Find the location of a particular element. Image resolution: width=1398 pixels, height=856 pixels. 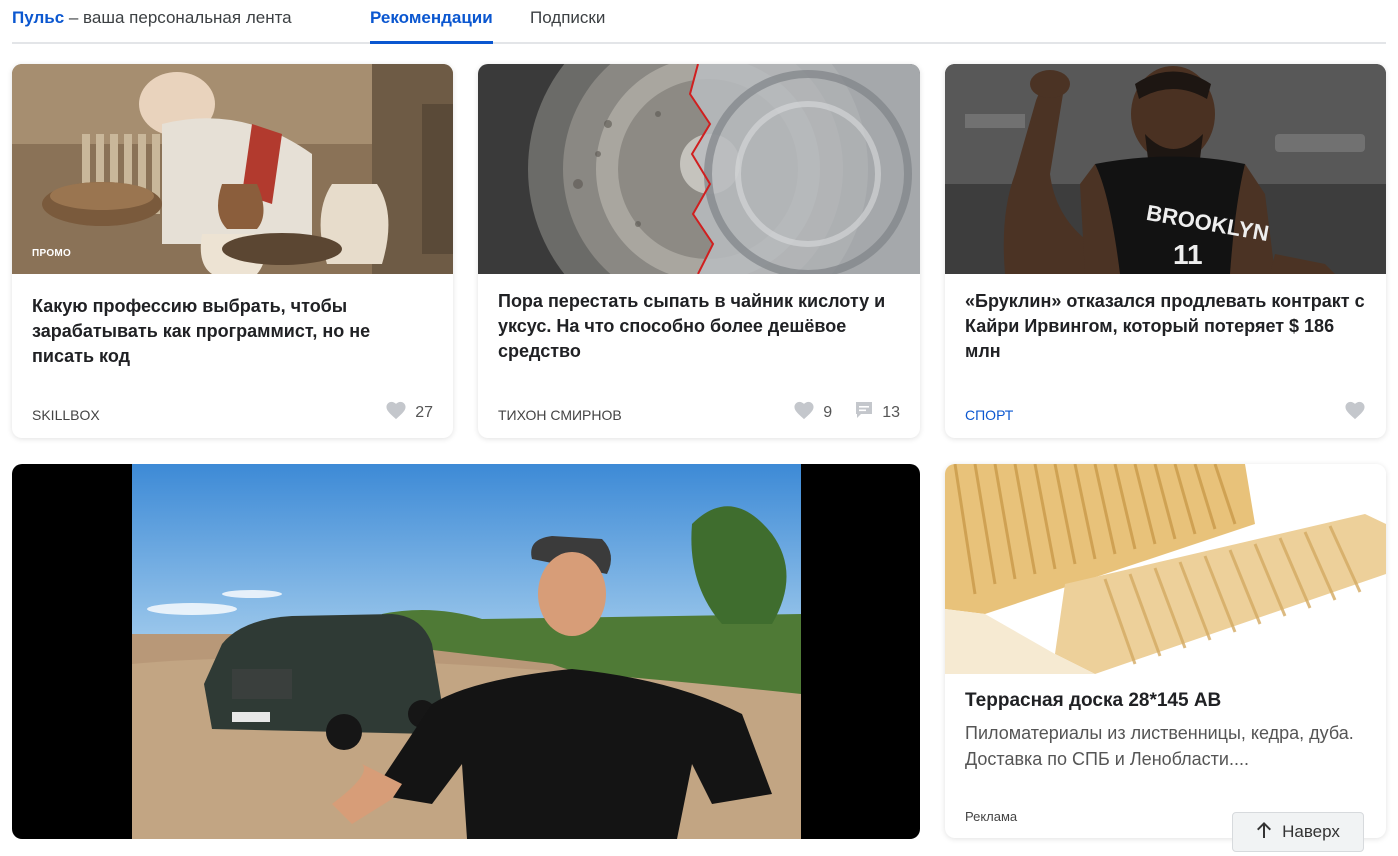

article-stats is located at coordinates (1355, 412).